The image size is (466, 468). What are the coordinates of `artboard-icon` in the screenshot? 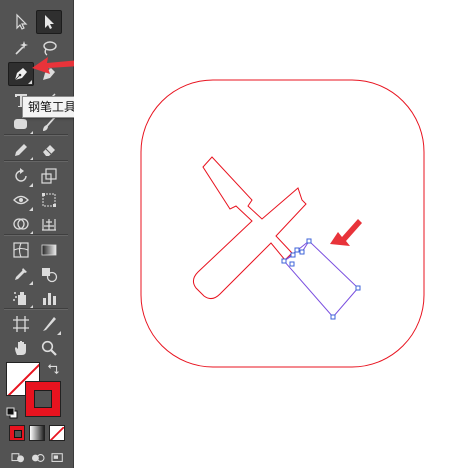 It's located at (21, 324).